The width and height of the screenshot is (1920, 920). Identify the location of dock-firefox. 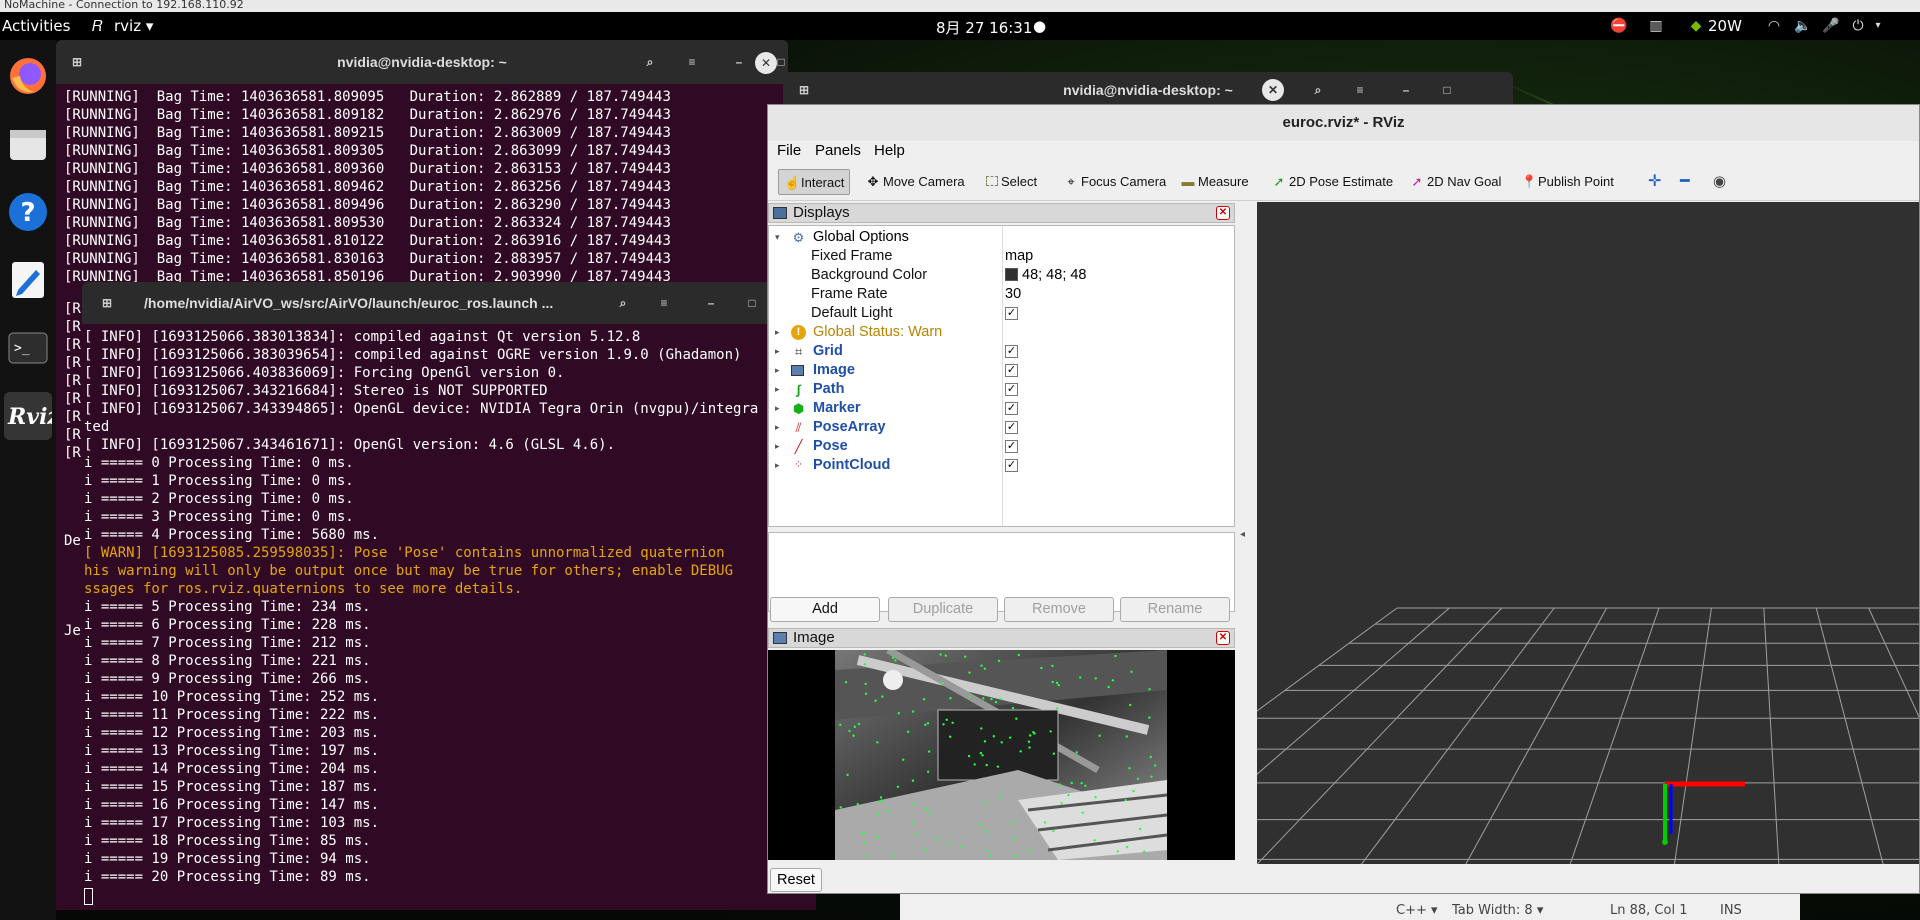
(28, 76).